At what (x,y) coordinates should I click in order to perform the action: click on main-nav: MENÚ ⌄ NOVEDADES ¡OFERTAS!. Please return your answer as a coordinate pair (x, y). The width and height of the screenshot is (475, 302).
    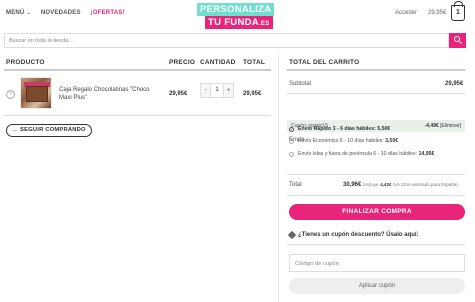
    Looking at the image, I should click on (65, 13).